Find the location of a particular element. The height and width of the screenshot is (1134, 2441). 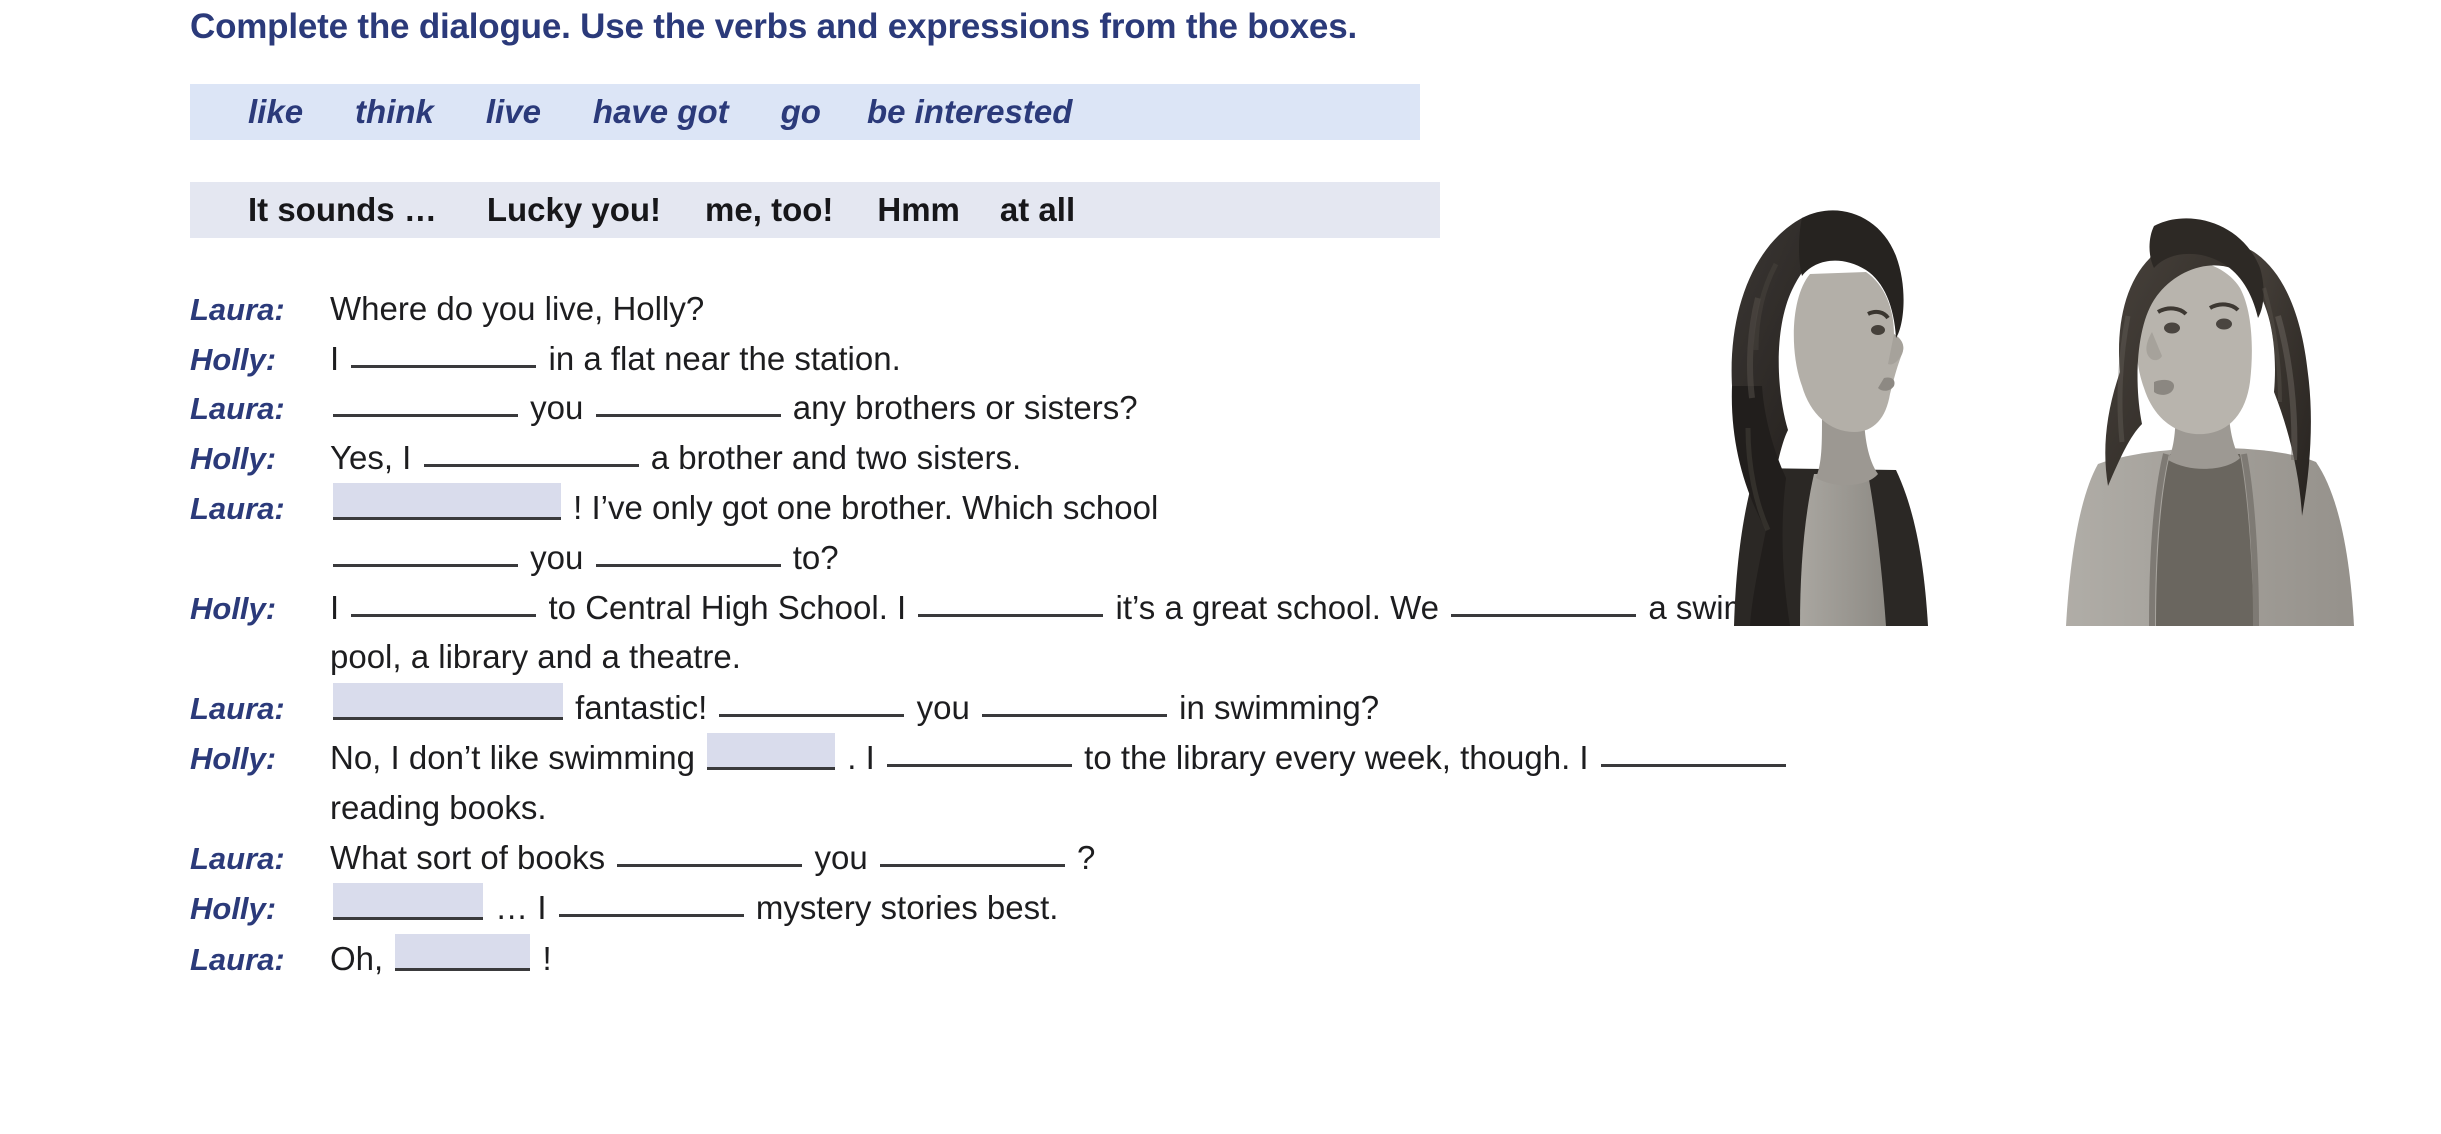

expression-chip-lucky-you: Lucky you! is located at coordinates (574, 209).